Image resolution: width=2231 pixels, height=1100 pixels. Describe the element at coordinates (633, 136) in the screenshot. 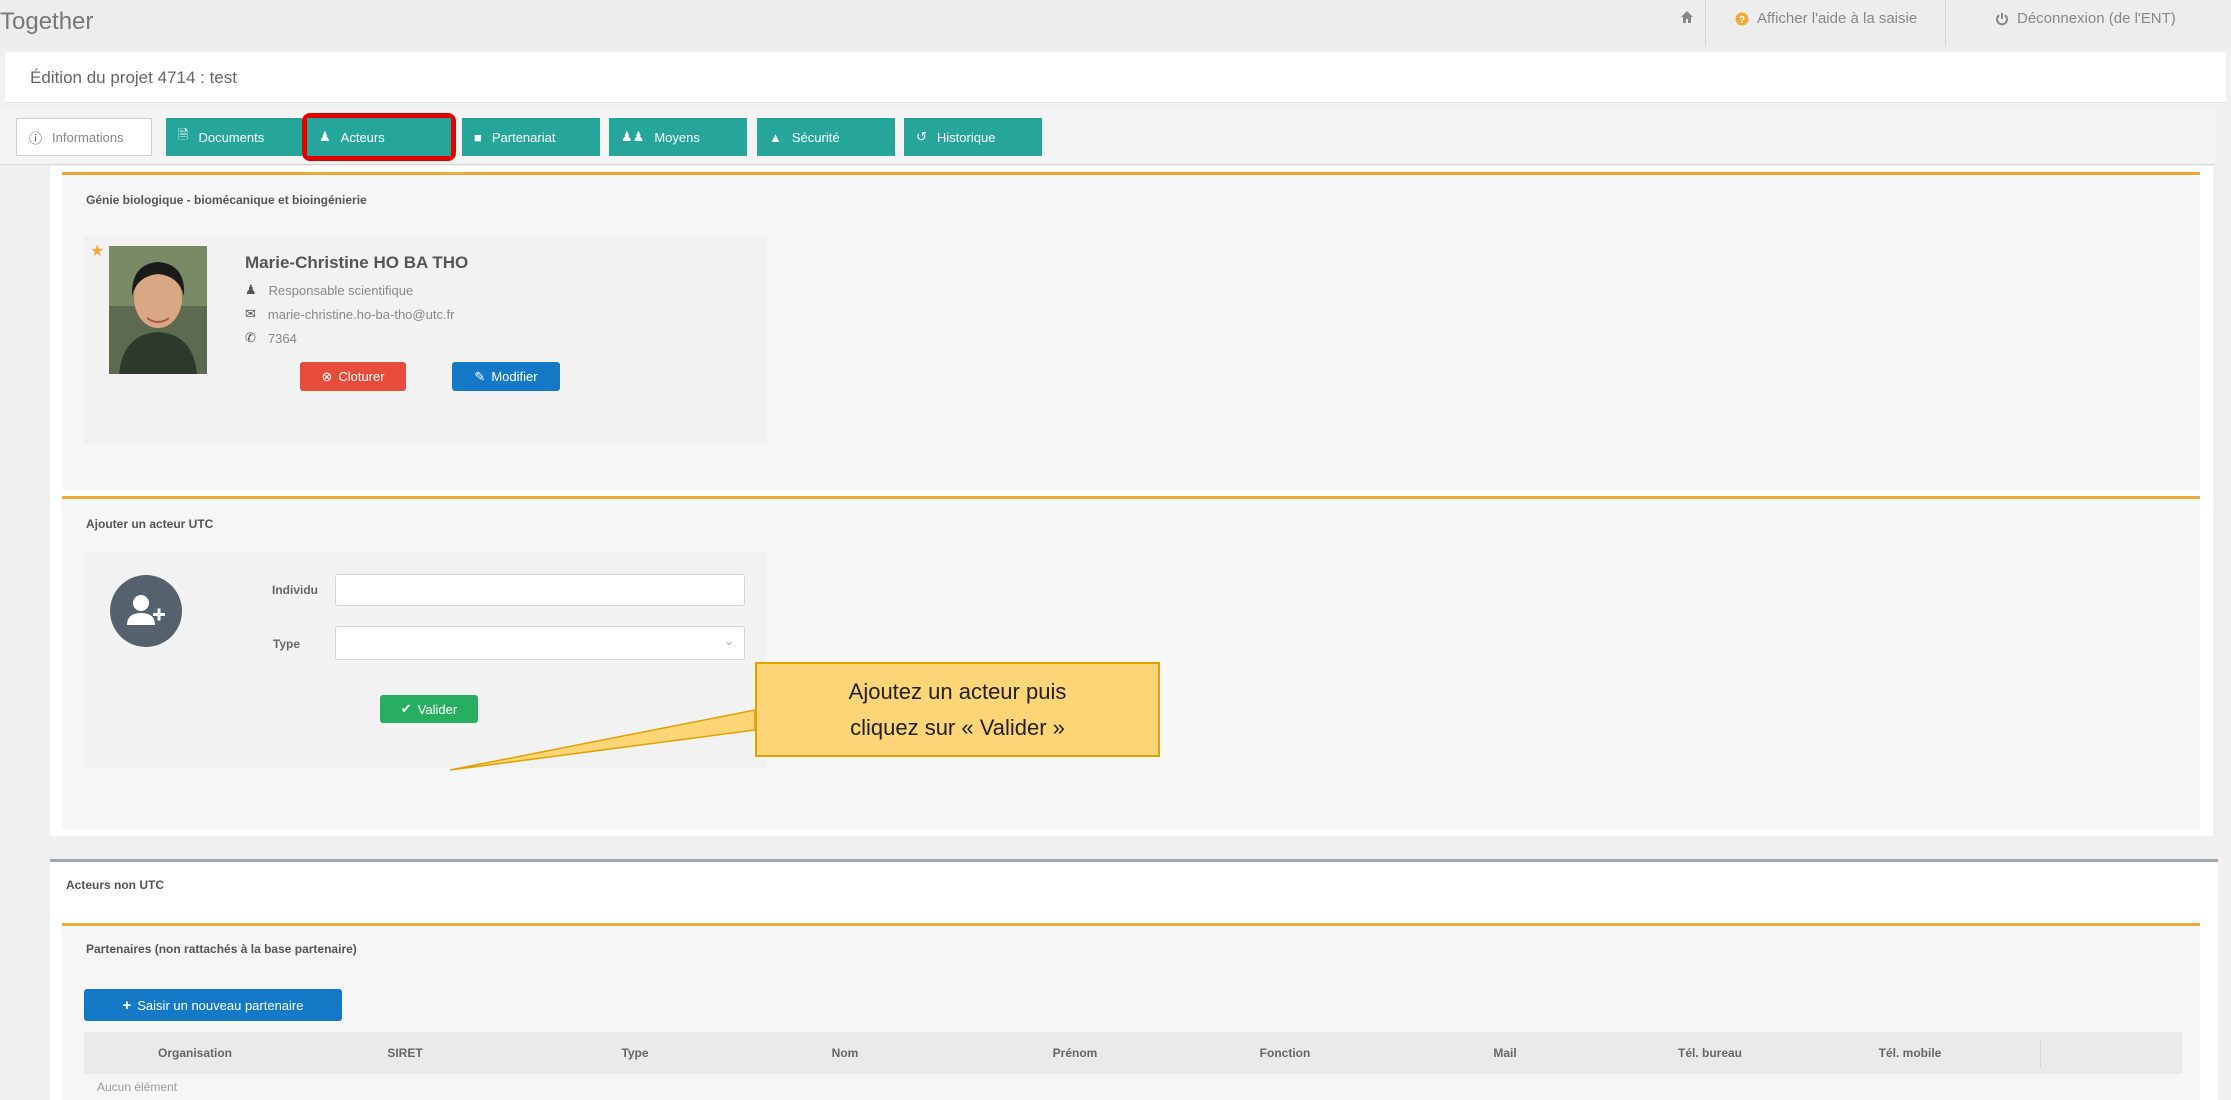

I see `users-icon: ♟♟` at that location.